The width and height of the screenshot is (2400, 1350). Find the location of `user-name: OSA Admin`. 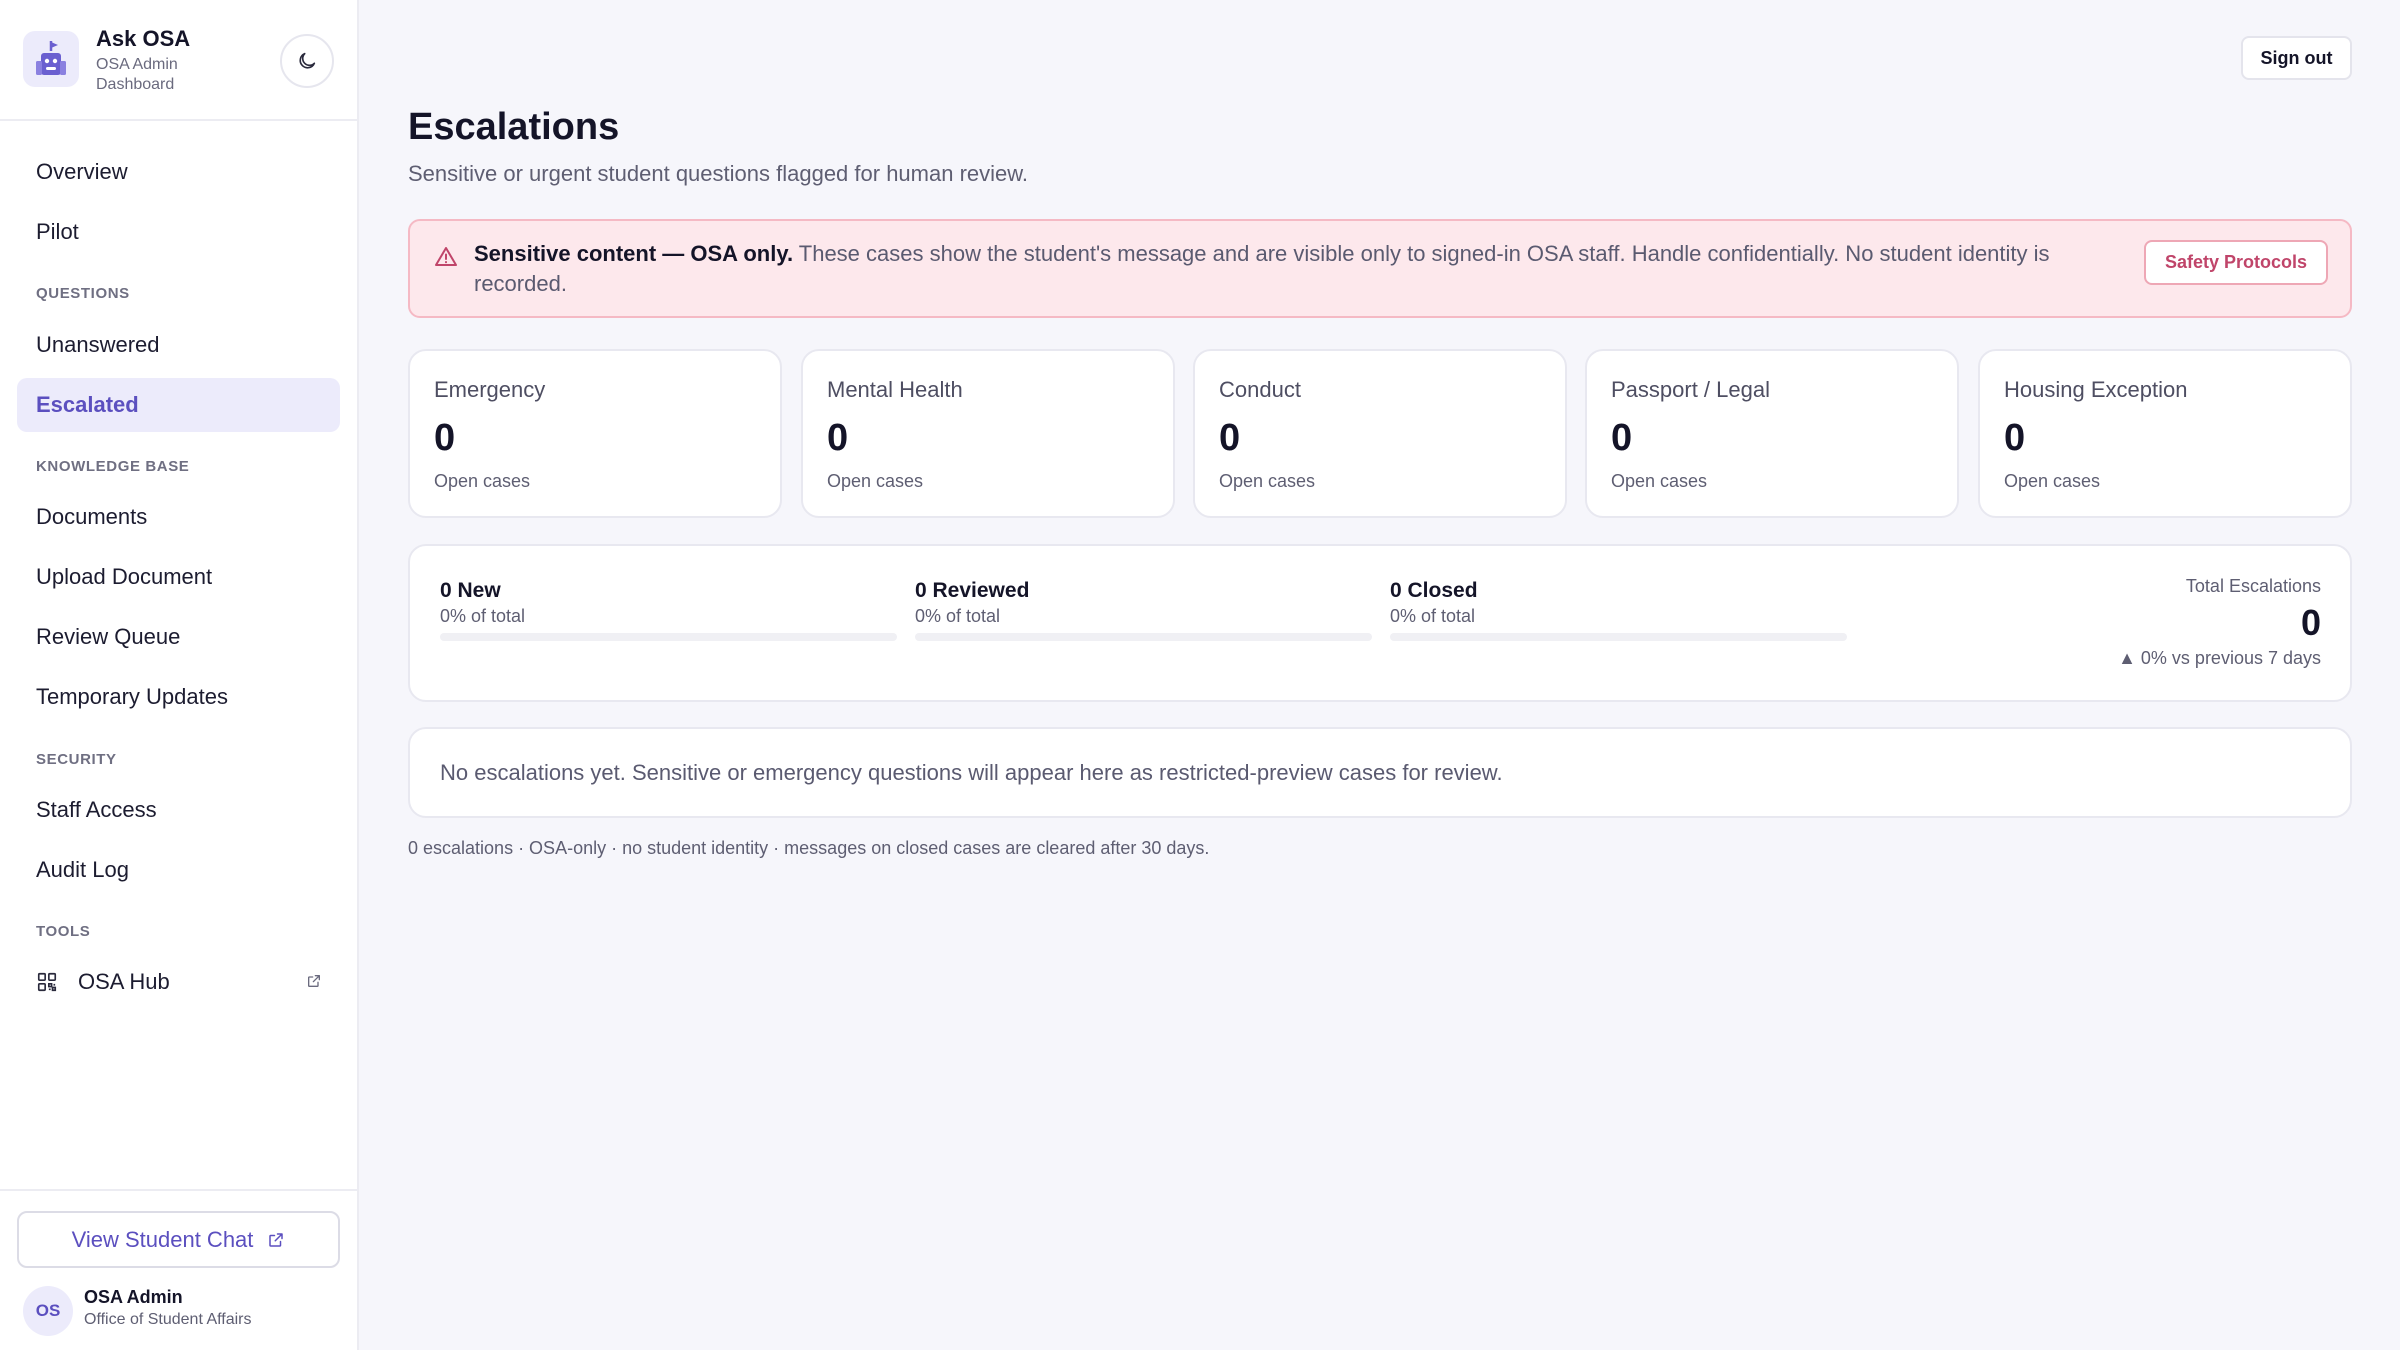

user-name: OSA Admin is located at coordinates (133, 1297).